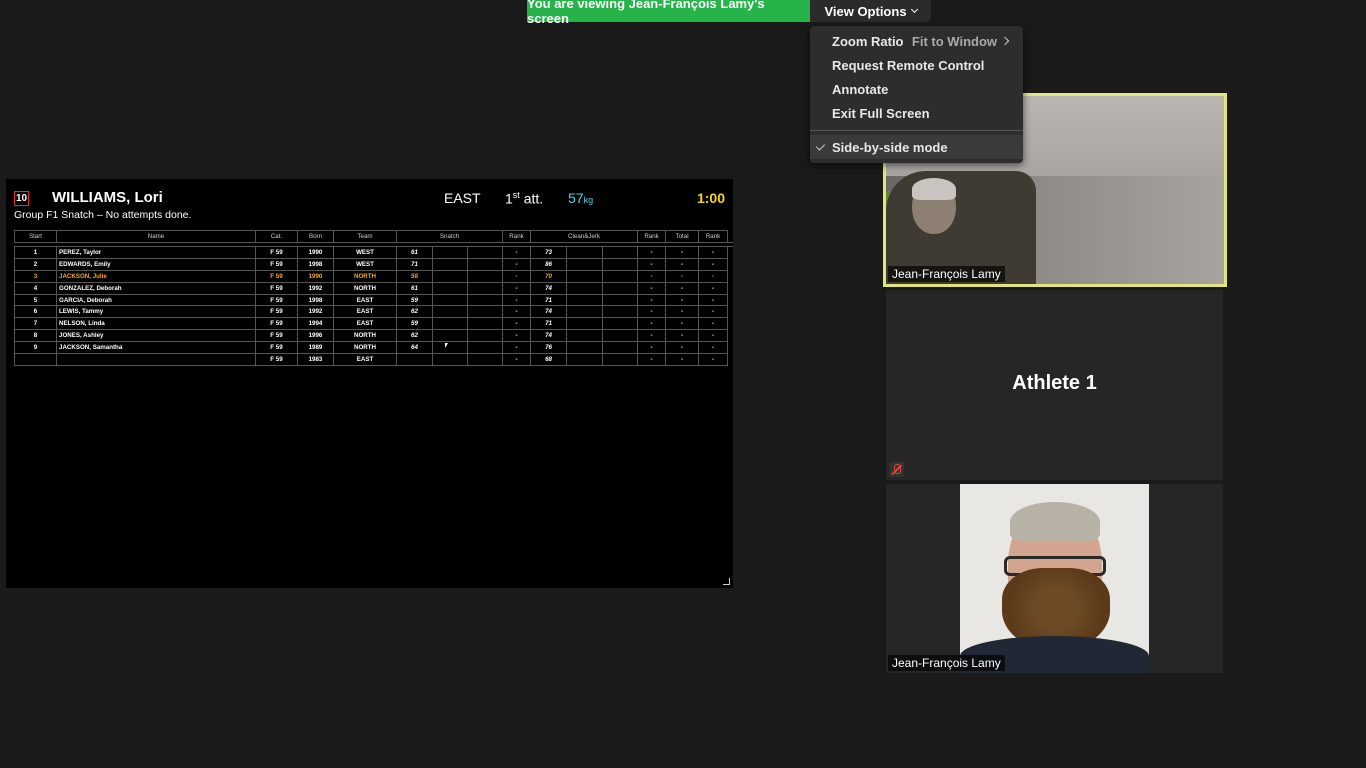  What do you see at coordinates (881, 113) in the screenshot?
I see `menu-item-label: Exit Full Screen` at bounding box center [881, 113].